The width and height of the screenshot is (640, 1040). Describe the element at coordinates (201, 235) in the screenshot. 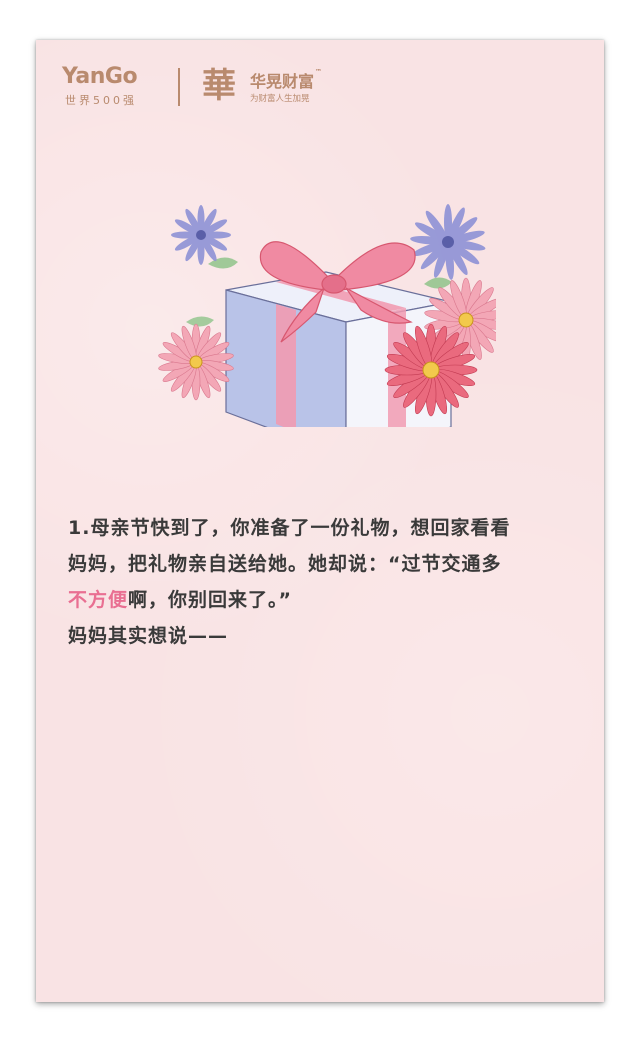

I see `blue-flower-left` at that location.